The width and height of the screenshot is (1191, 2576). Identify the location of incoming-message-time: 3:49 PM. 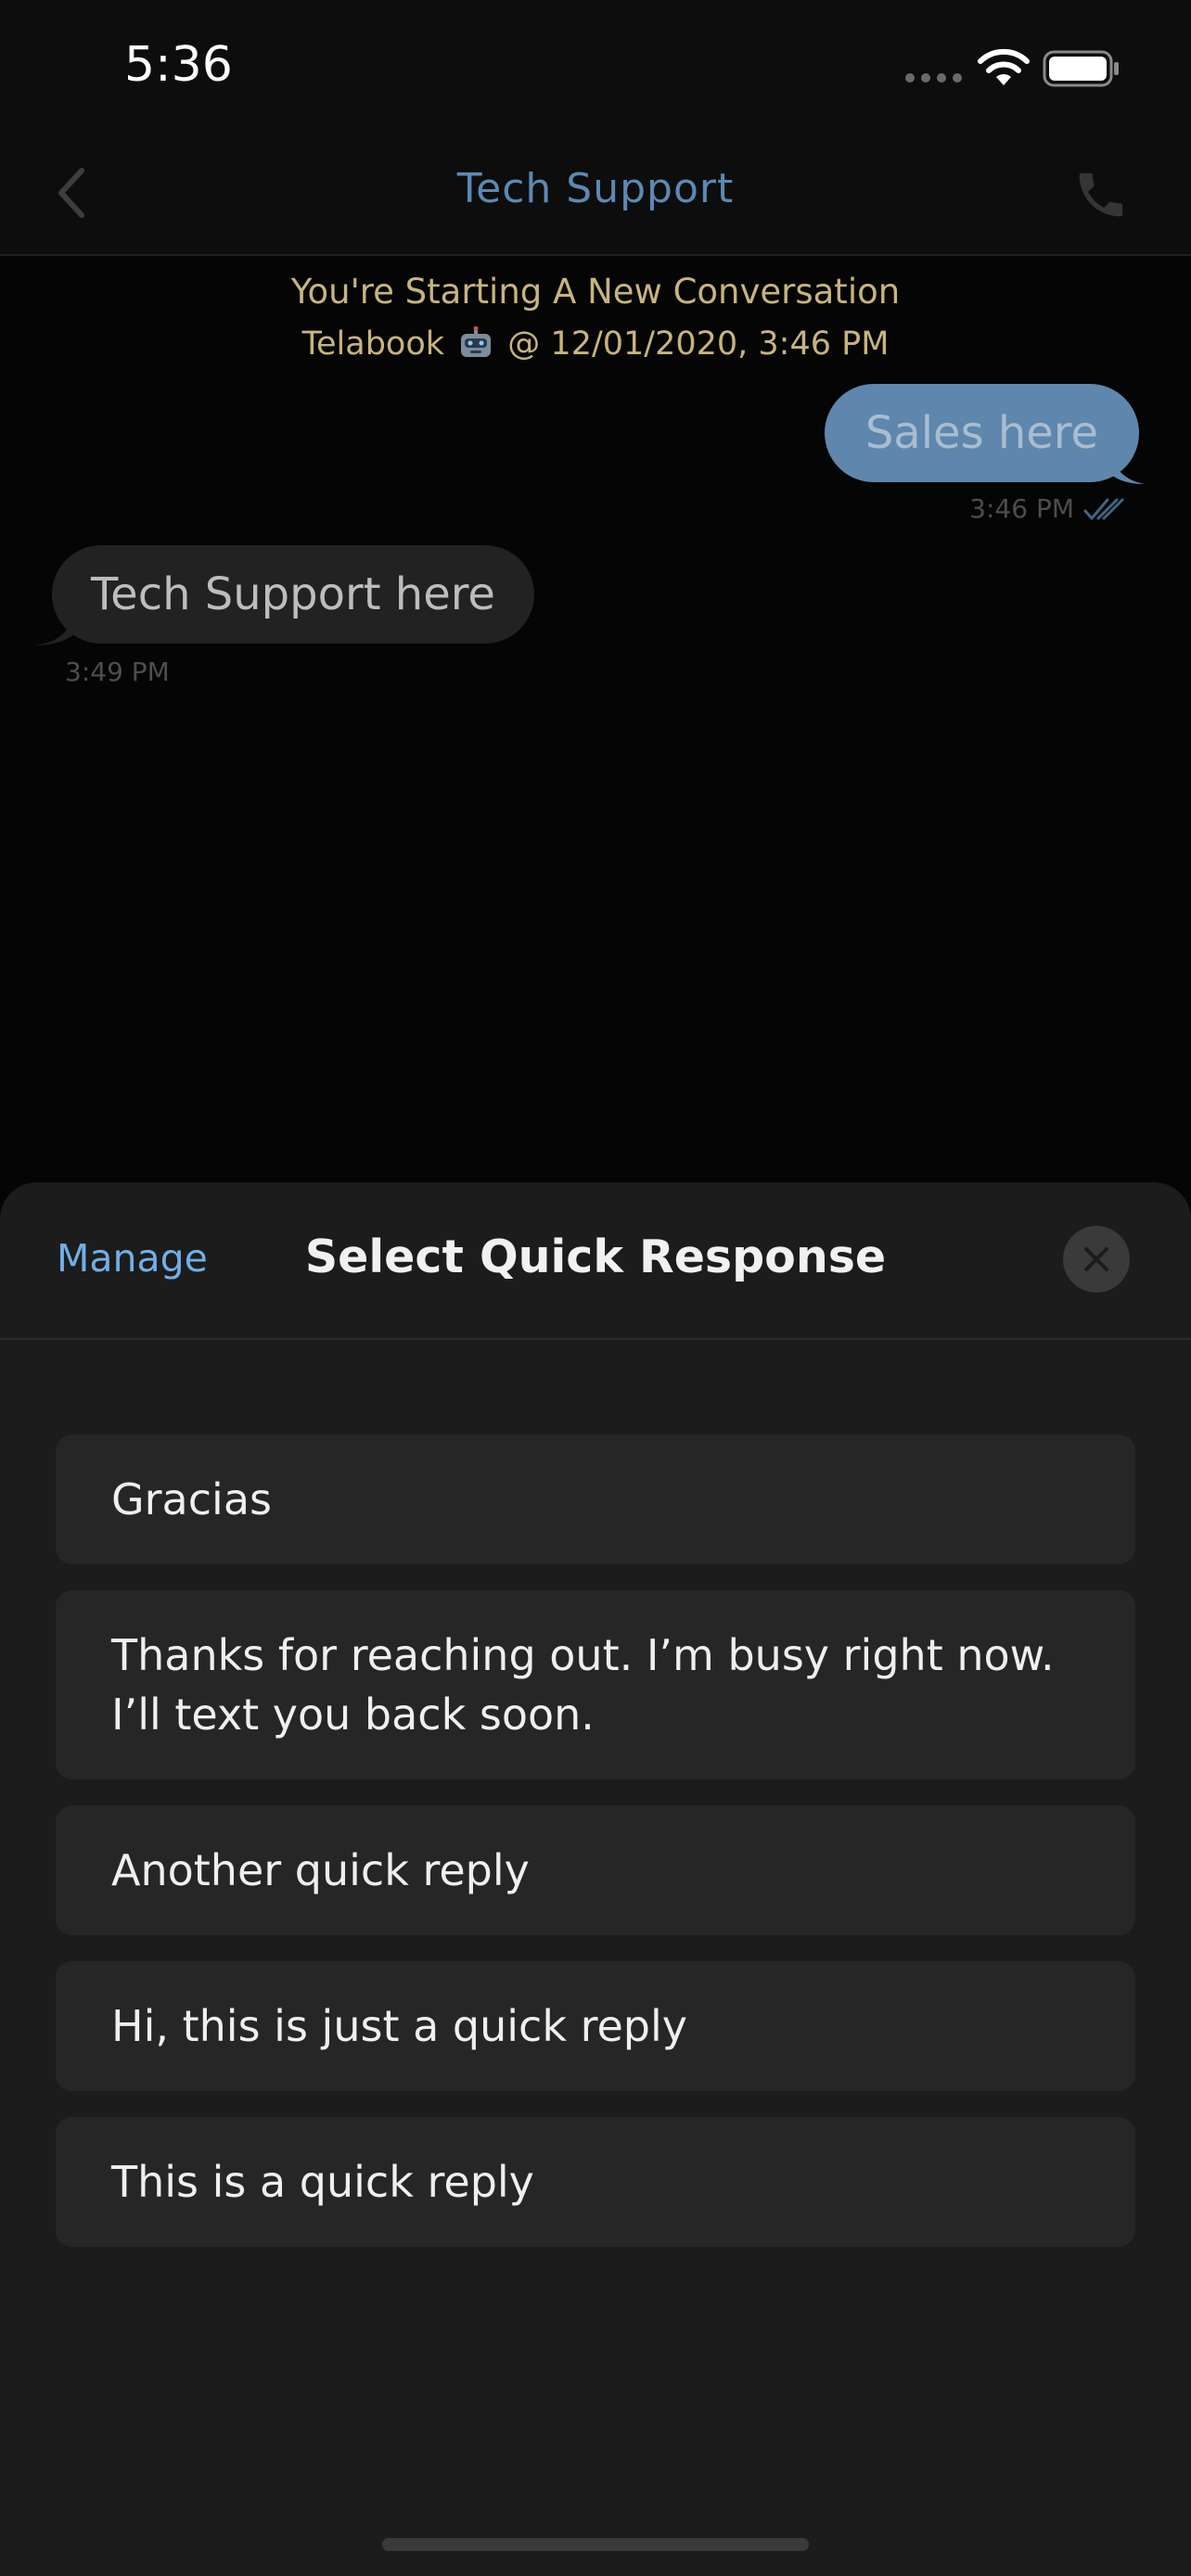
(117, 672).